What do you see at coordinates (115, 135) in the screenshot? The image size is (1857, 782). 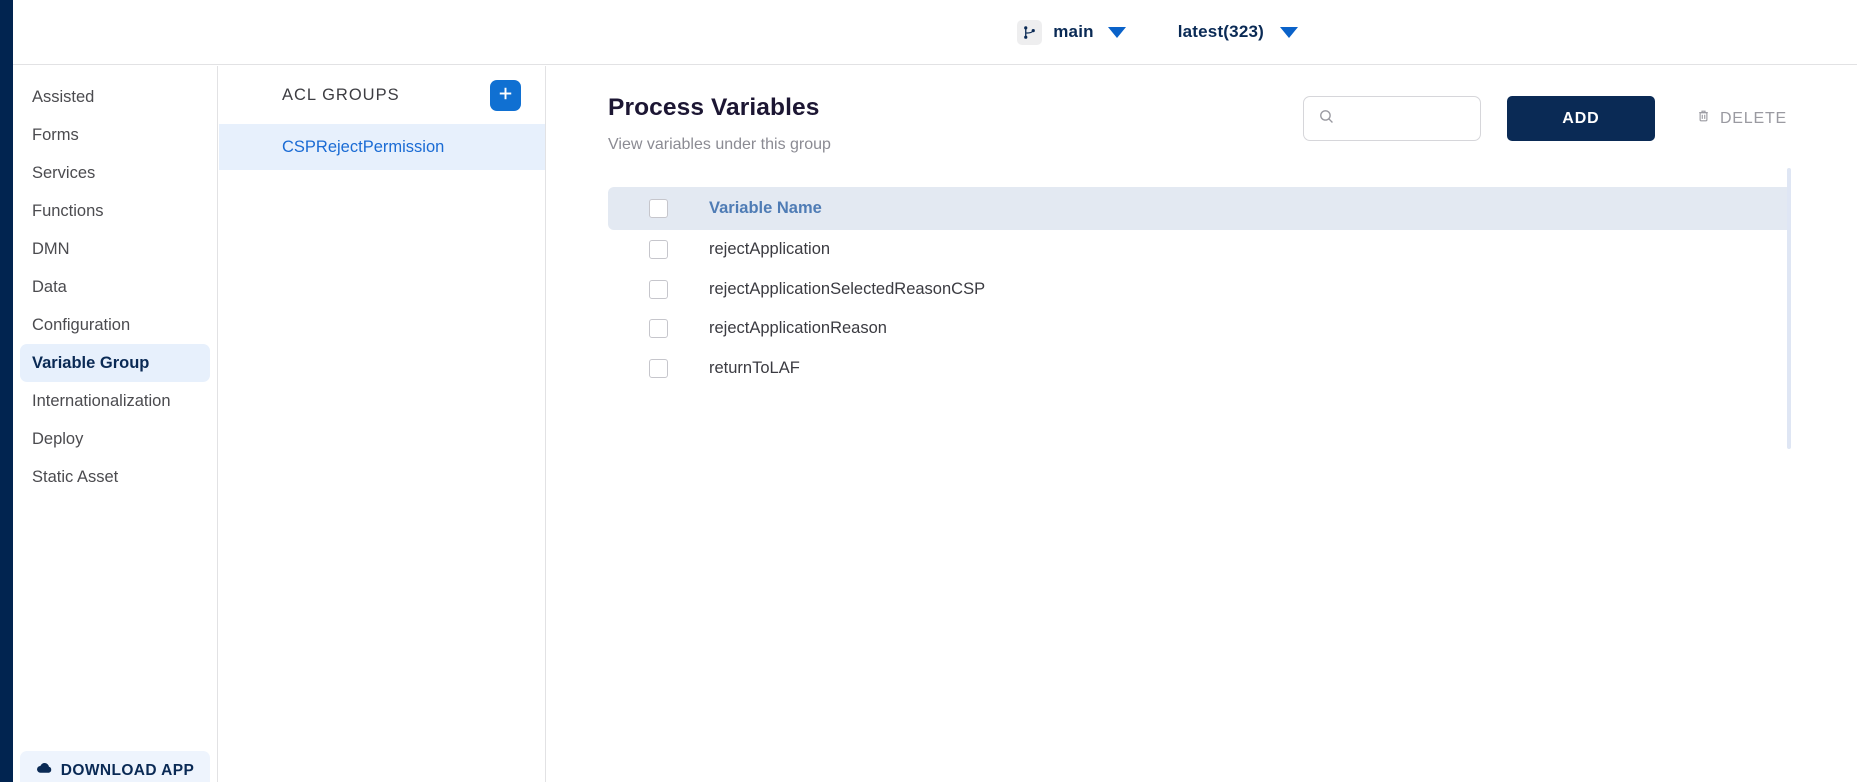 I see `sidebar-item-forms: Forms` at bounding box center [115, 135].